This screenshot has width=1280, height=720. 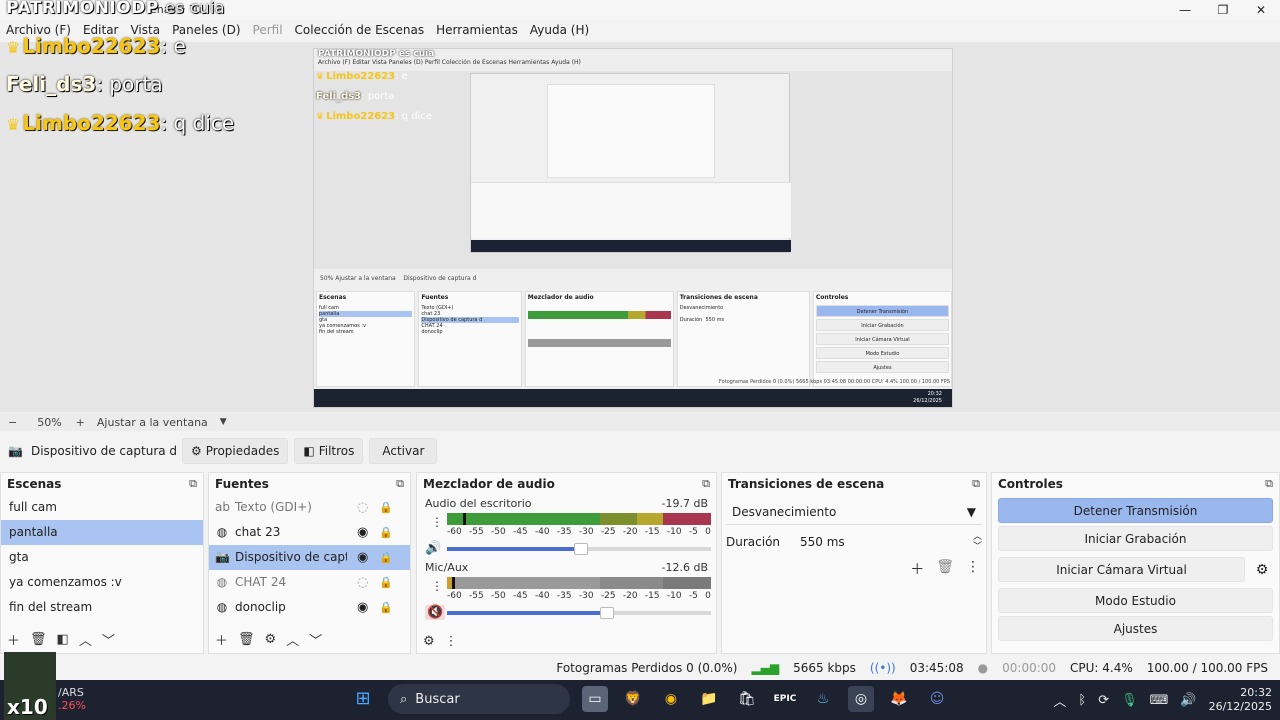 I want to click on activate-button: Activar, so click(x=403, y=451).